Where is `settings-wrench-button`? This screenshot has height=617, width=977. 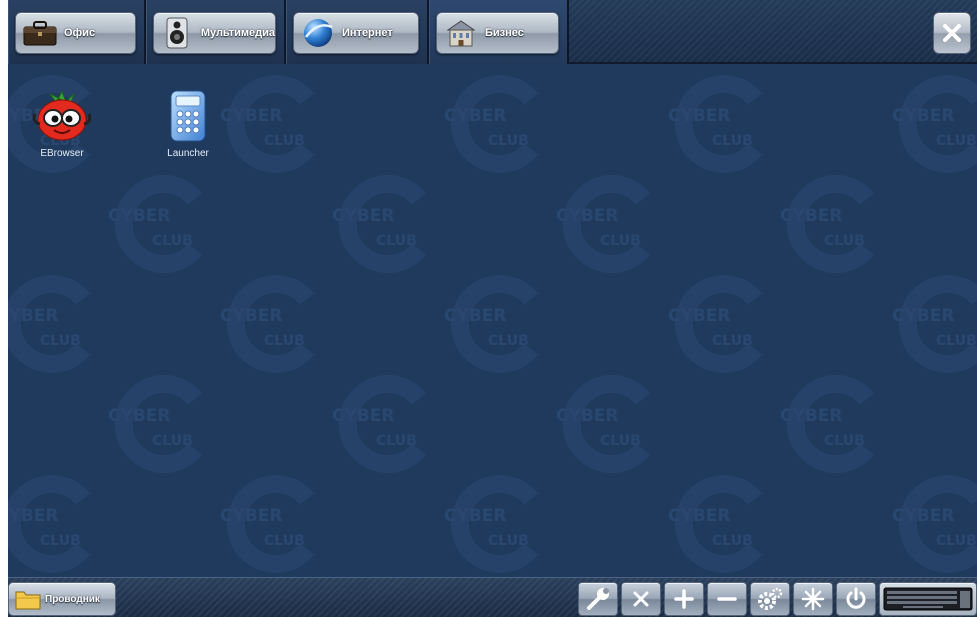 settings-wrench-button is located at coordinates (598, 599).